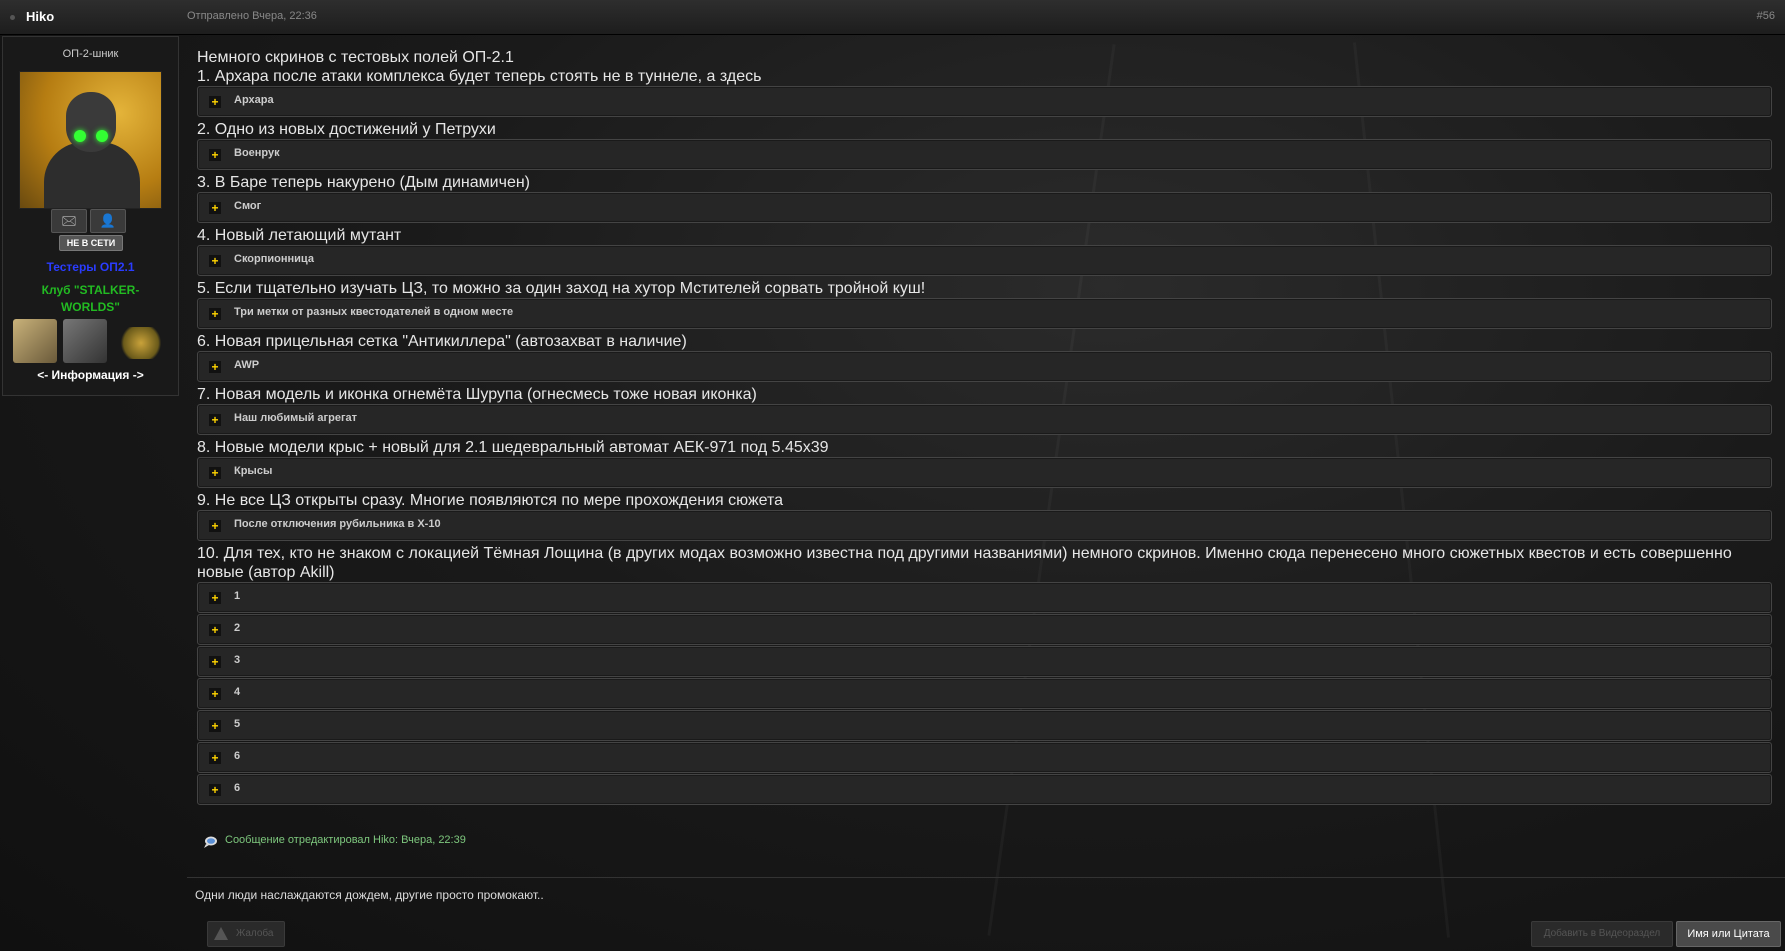  I want to click on spoiler-title: Скорпионница, so click(274, 259).